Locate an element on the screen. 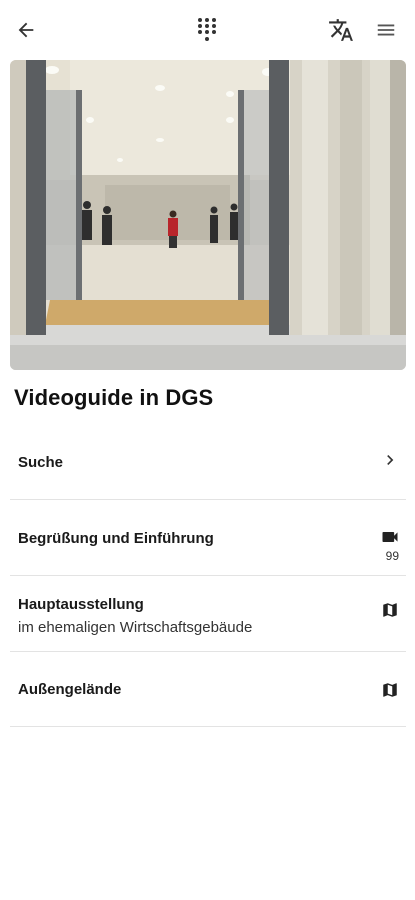  menu-button is located at coordinates (386, 30).